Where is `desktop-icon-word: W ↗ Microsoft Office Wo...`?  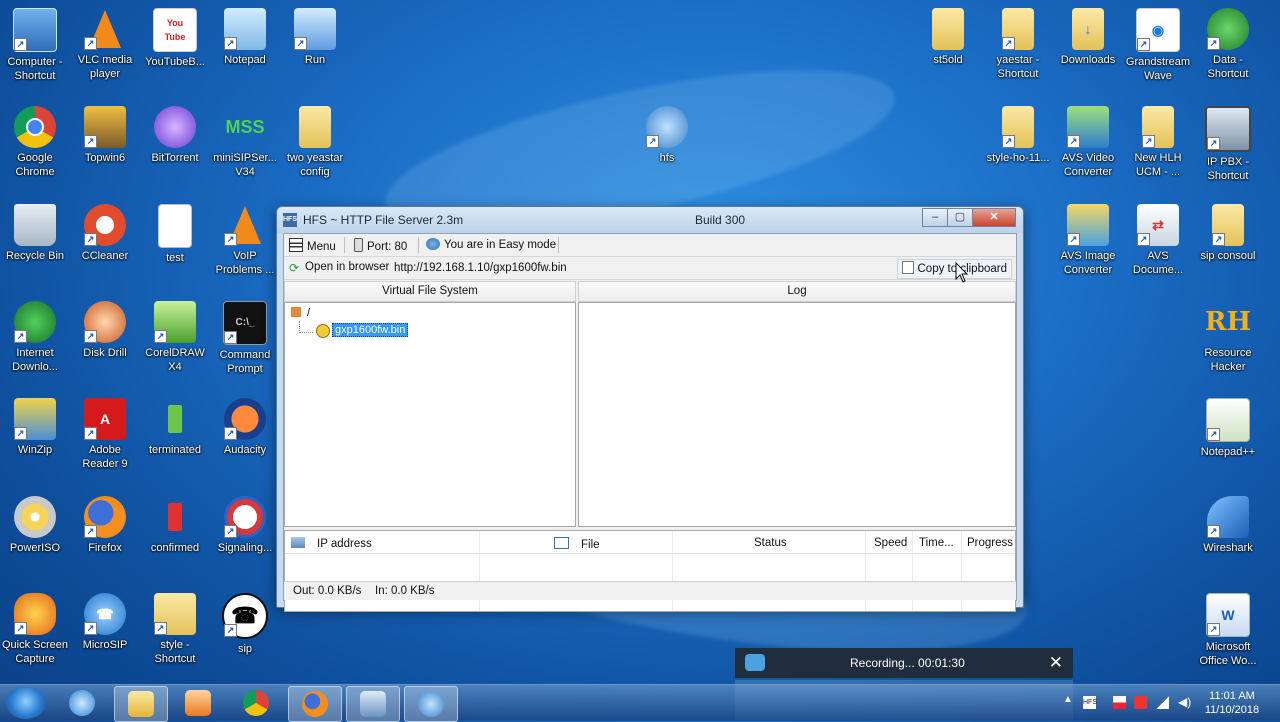 desktop-icon-word: W ↗ Microsoft Office Wo... is located at coordinates (1228, 630).